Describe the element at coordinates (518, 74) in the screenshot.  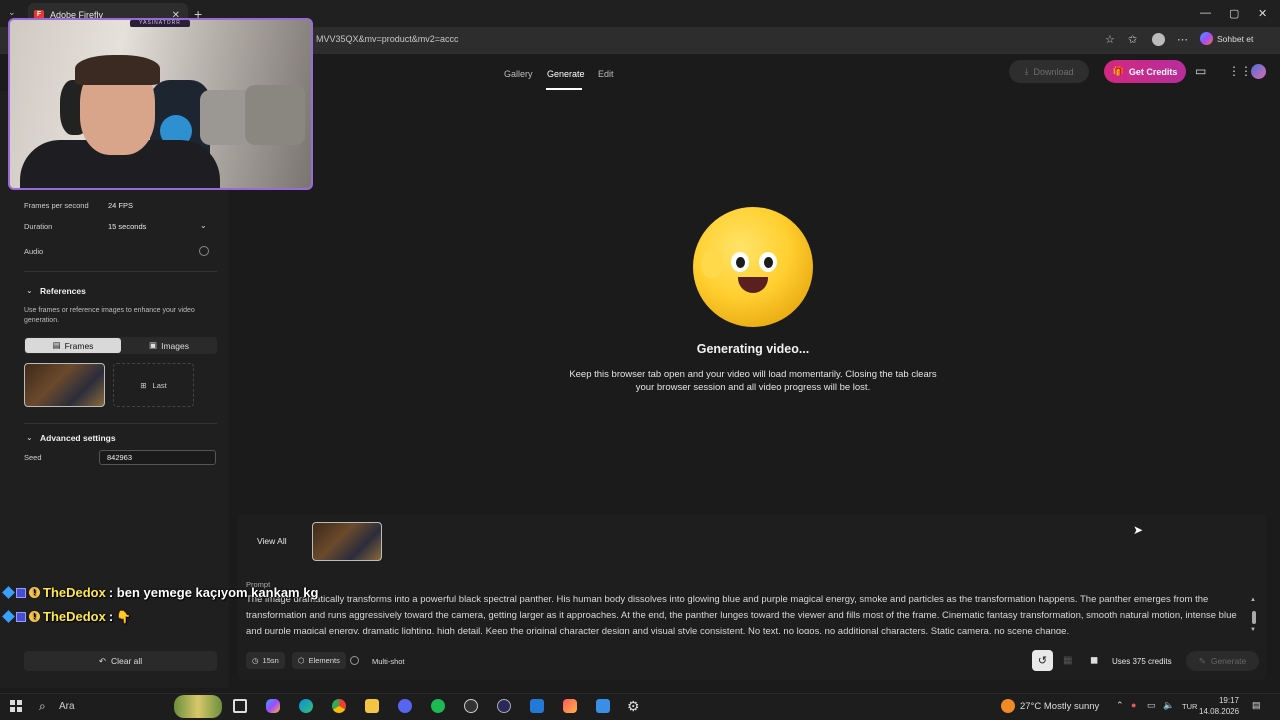
I see `nav-gallery: Gallery` at that location.